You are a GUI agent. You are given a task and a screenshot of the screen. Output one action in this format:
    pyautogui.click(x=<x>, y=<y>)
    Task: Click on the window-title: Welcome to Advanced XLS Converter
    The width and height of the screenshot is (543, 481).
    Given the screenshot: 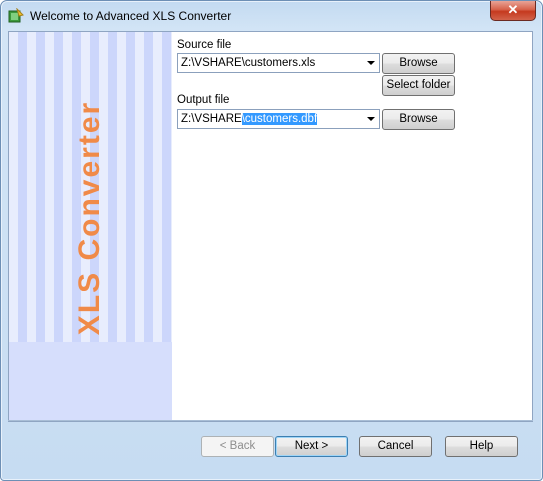 What is the action you would take?
    pyautogui.click(x=131, y=16)
    